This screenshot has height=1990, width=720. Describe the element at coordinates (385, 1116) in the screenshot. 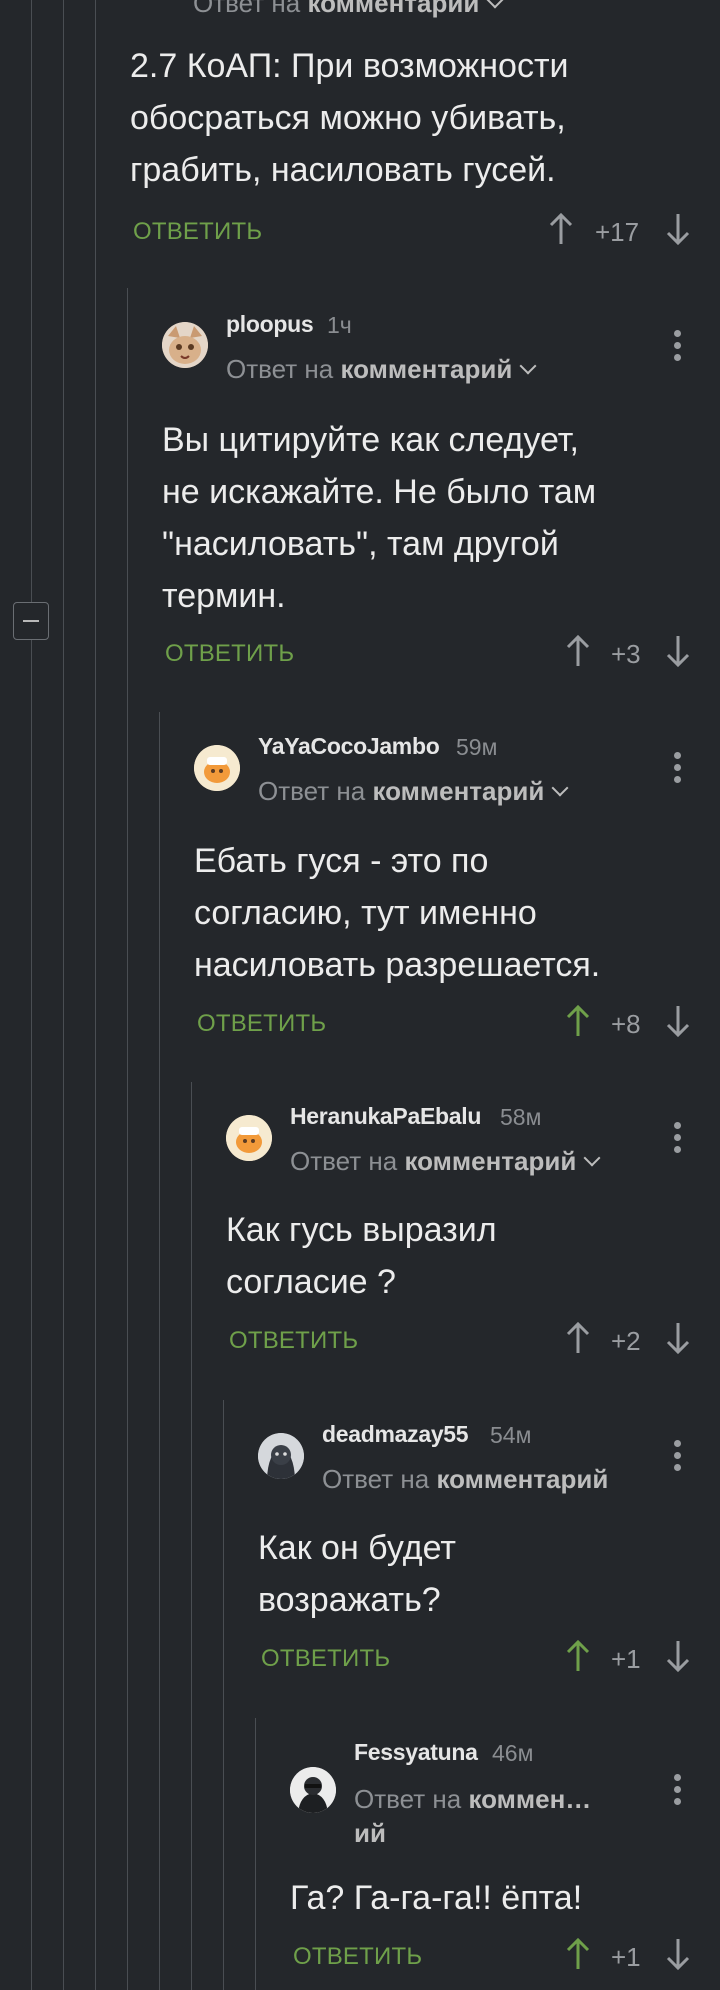

I see `author-name: HeranukaPaEbalu` at that location.